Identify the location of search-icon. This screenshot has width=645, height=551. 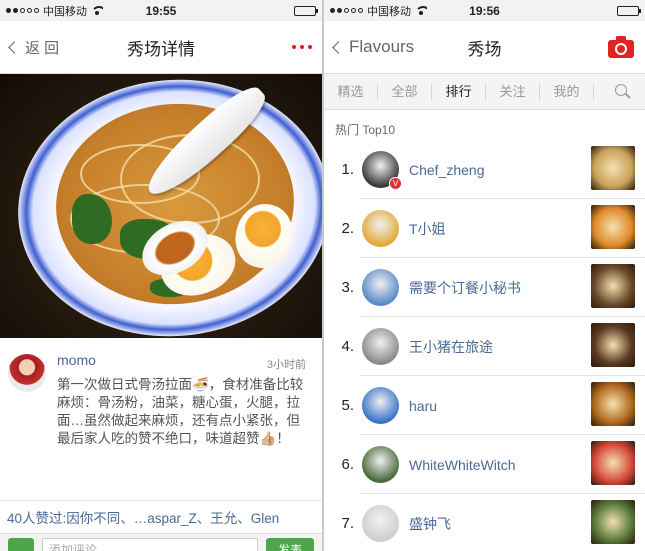
(623, 91).